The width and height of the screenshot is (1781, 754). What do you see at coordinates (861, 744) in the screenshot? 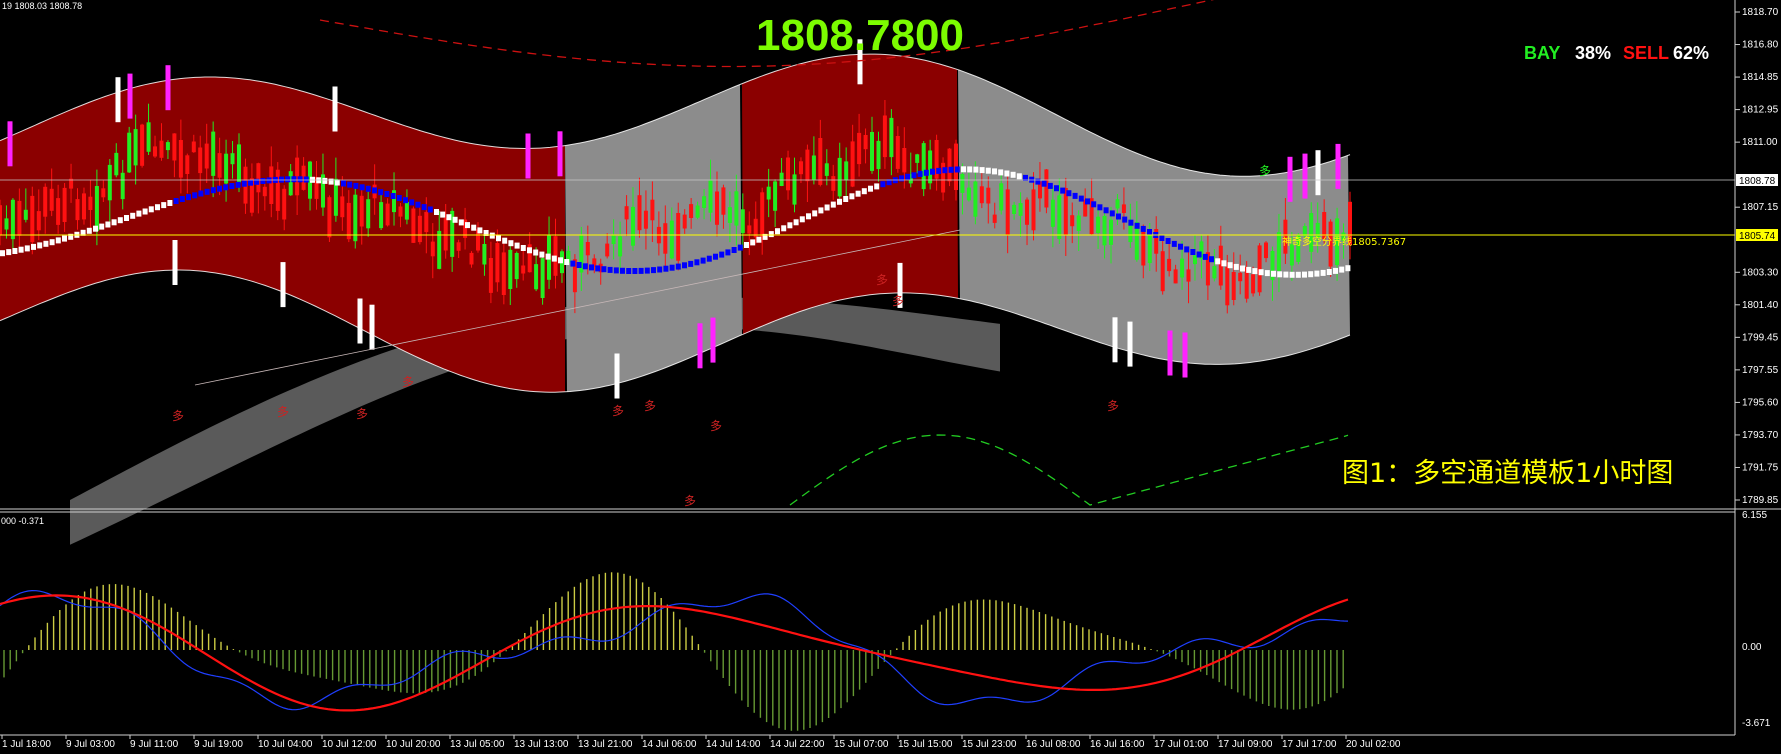
I see `time-tick-label: 15 Jul 07:00` at bounding box center [861, 744].